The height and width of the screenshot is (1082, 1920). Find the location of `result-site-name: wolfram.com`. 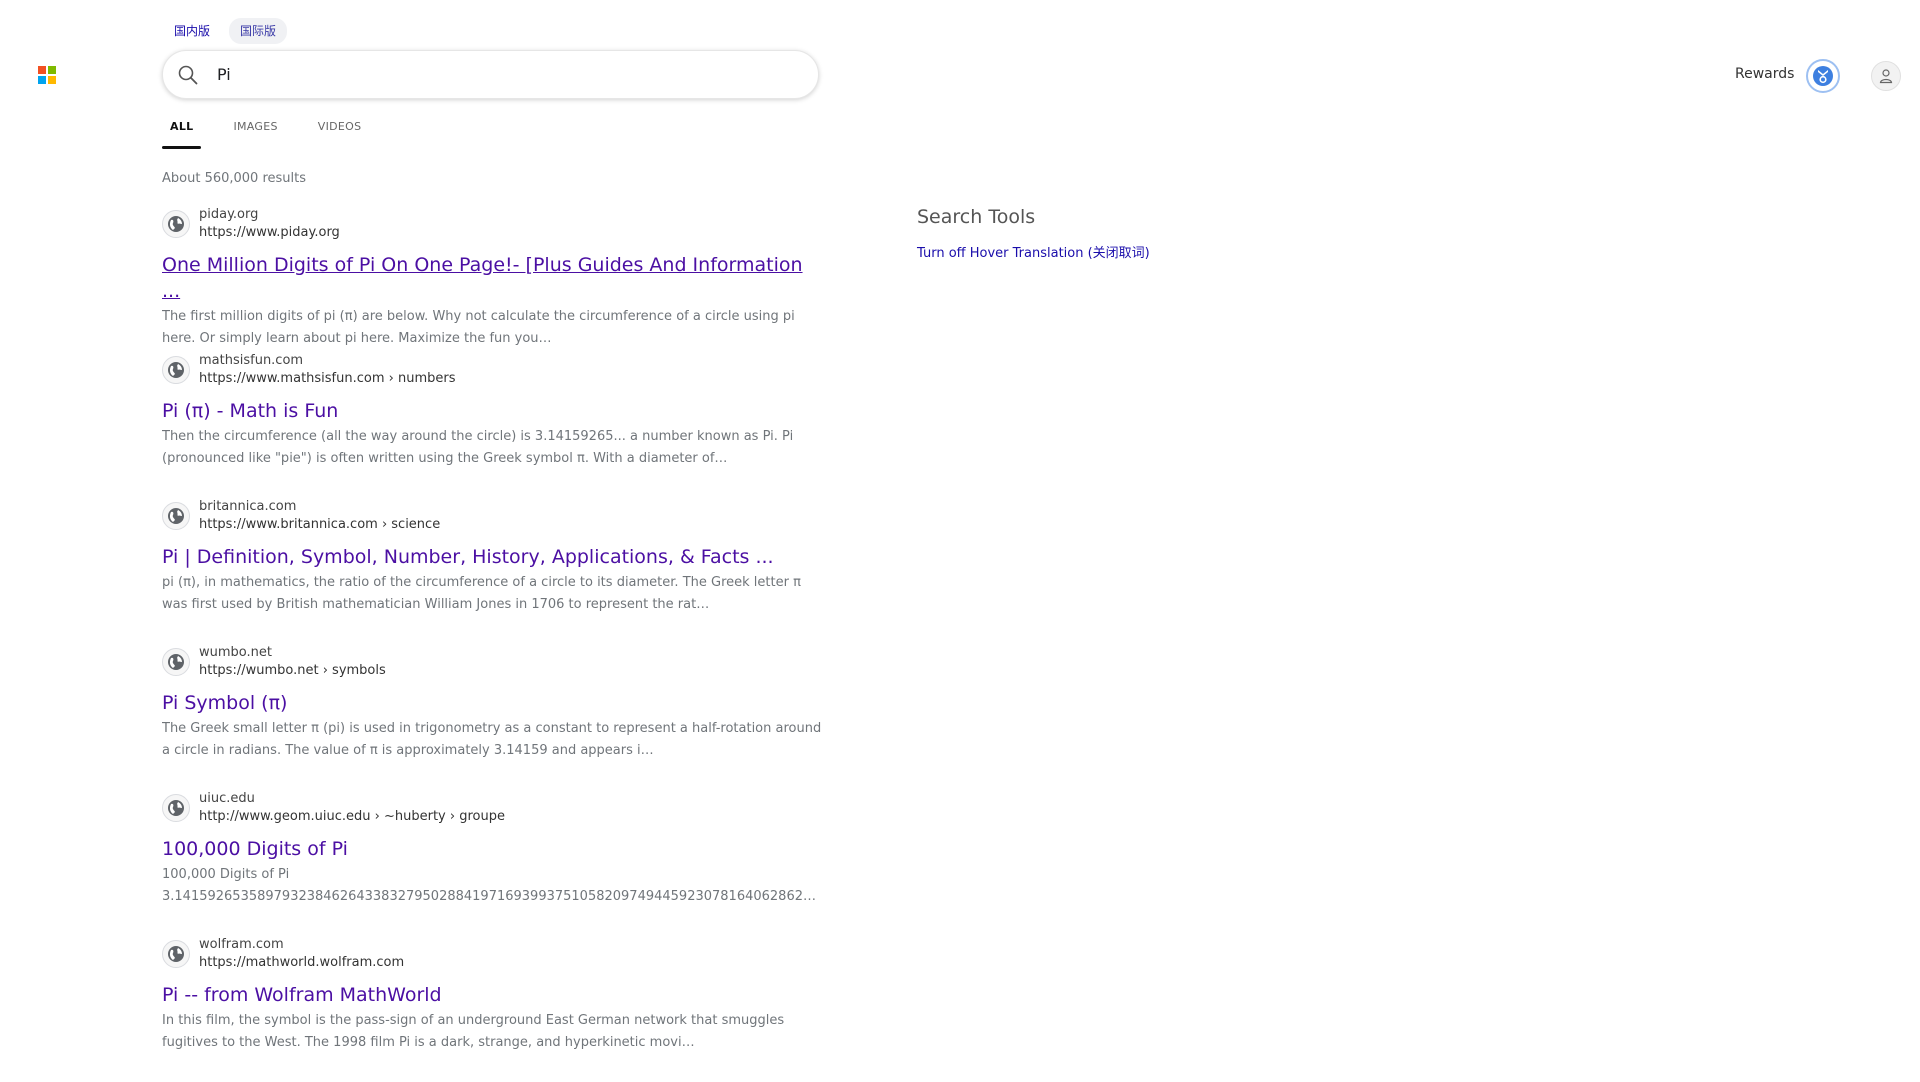

result-site-name: wolfram.com is located at coordinates (241, 944).